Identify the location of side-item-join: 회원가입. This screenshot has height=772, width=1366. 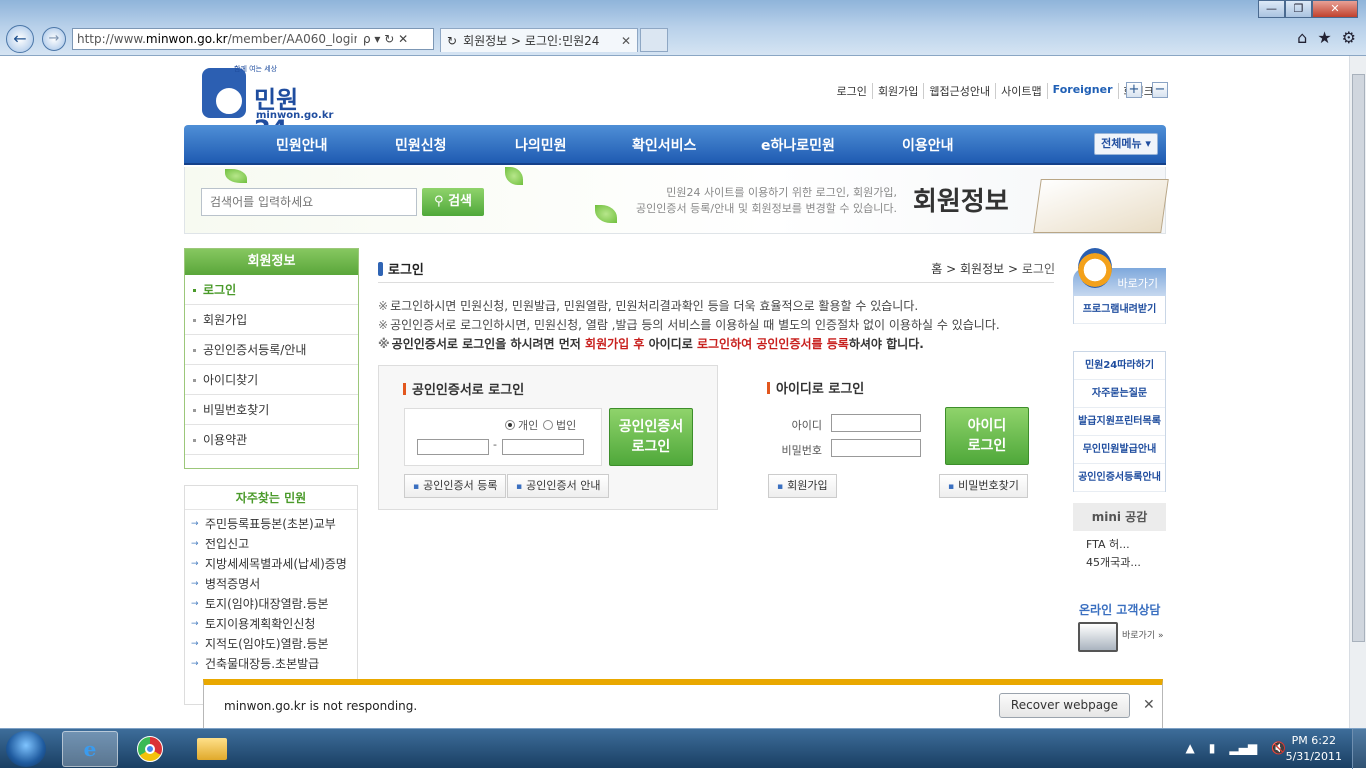
(271, 320).